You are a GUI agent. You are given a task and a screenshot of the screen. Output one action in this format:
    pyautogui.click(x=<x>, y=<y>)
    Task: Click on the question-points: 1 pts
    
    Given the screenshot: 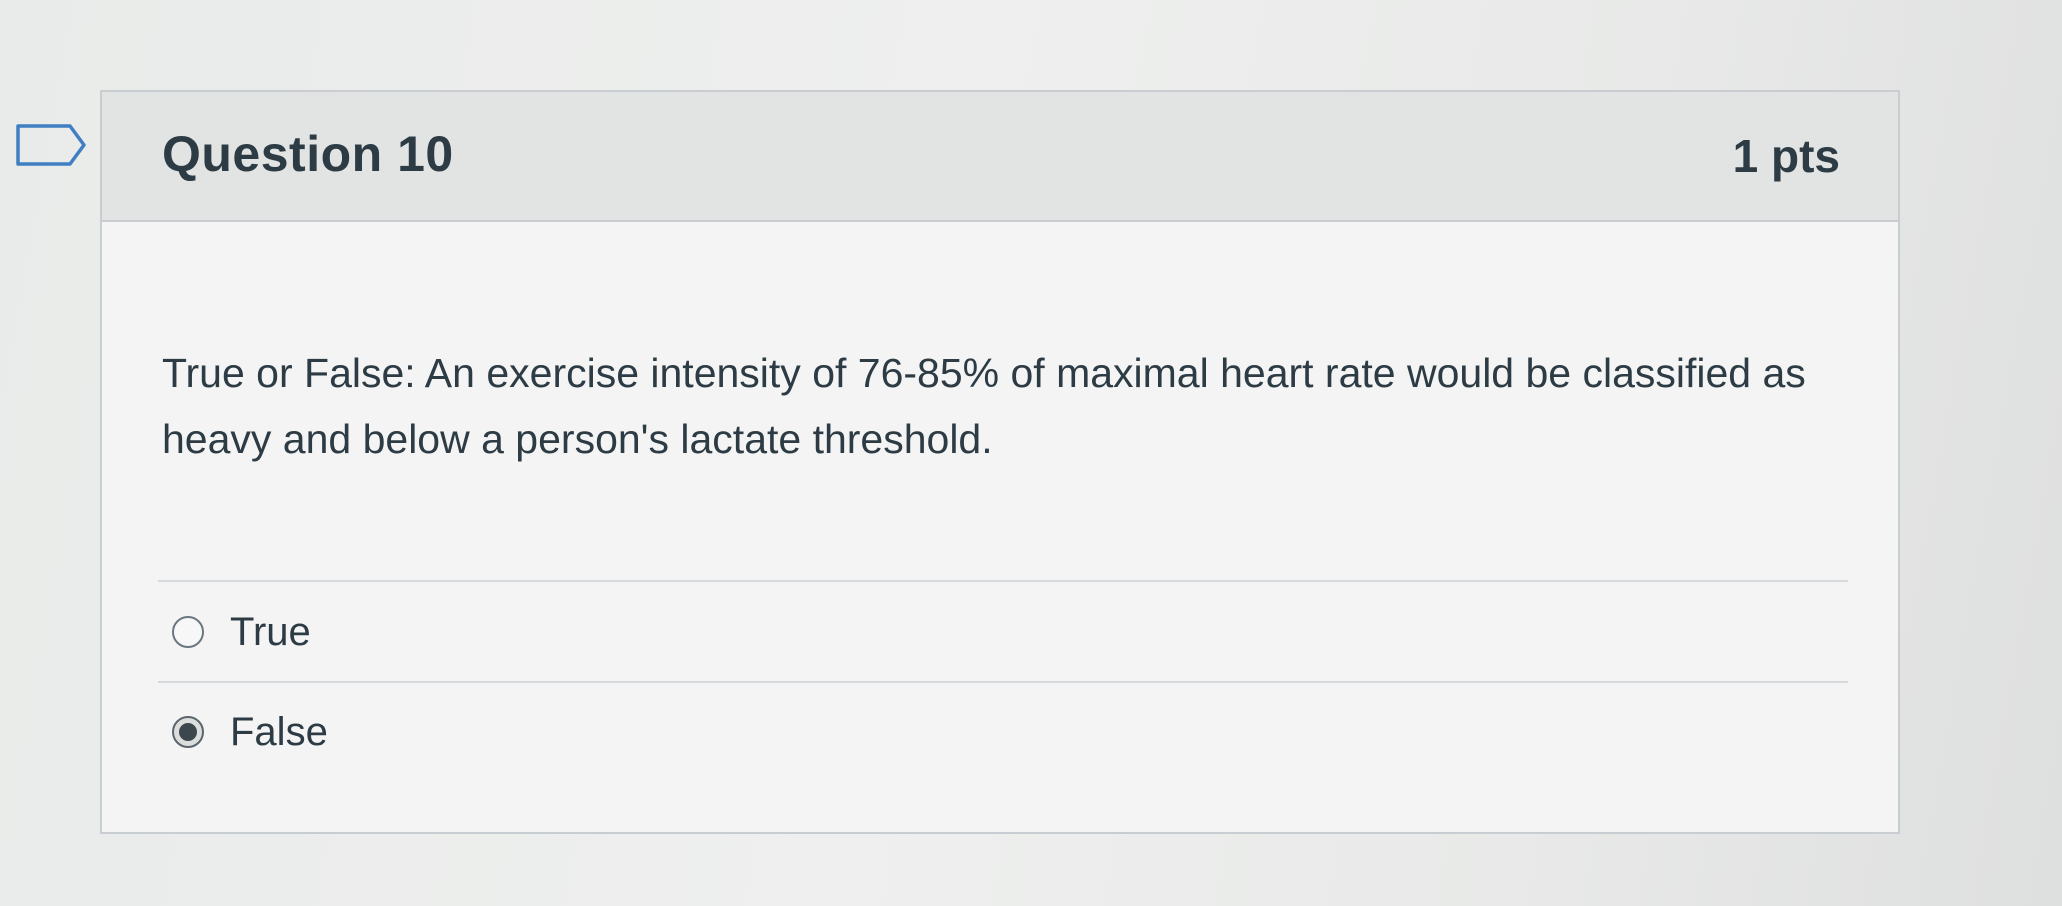 What is the action you would take?
    pyautogui.click(x=1786, y=156)
    